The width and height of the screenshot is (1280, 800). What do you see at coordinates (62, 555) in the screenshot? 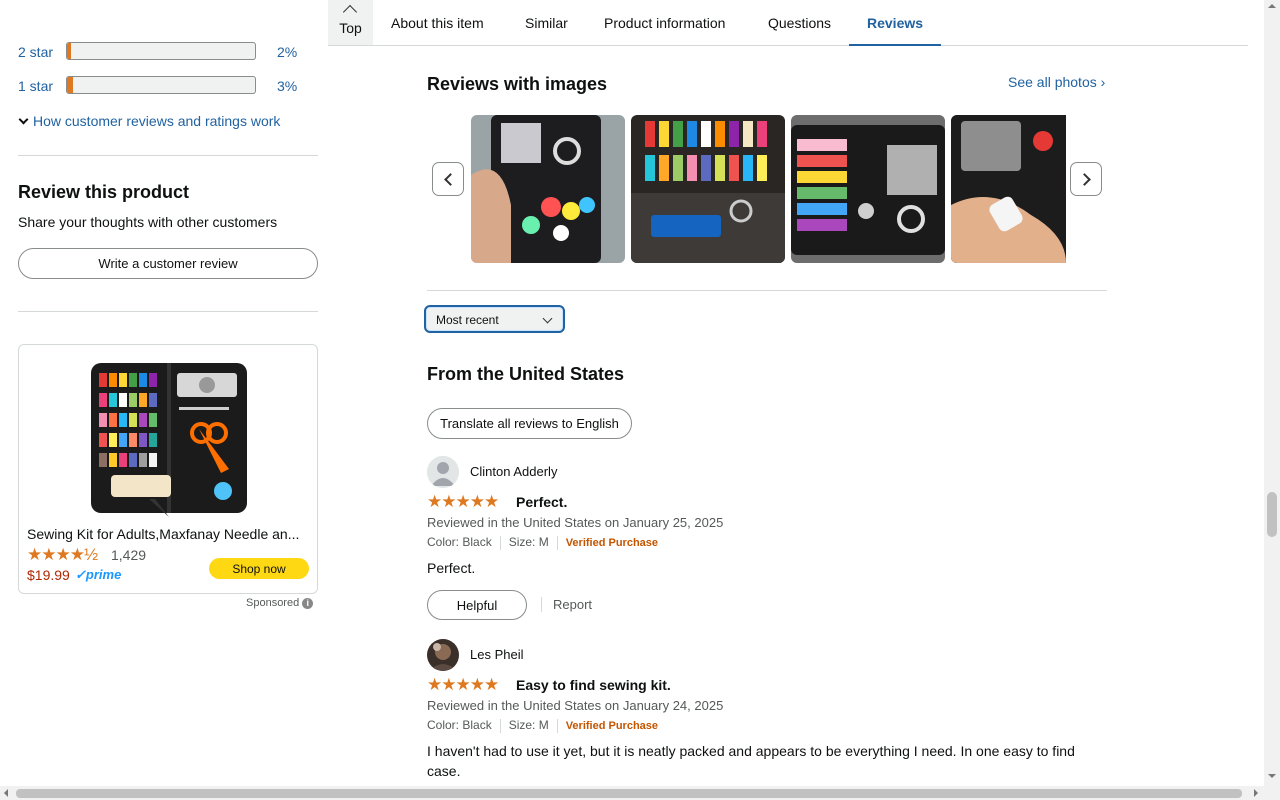
I see `ad-star-rating: ★★★★½` at bounding box center [62, 555].